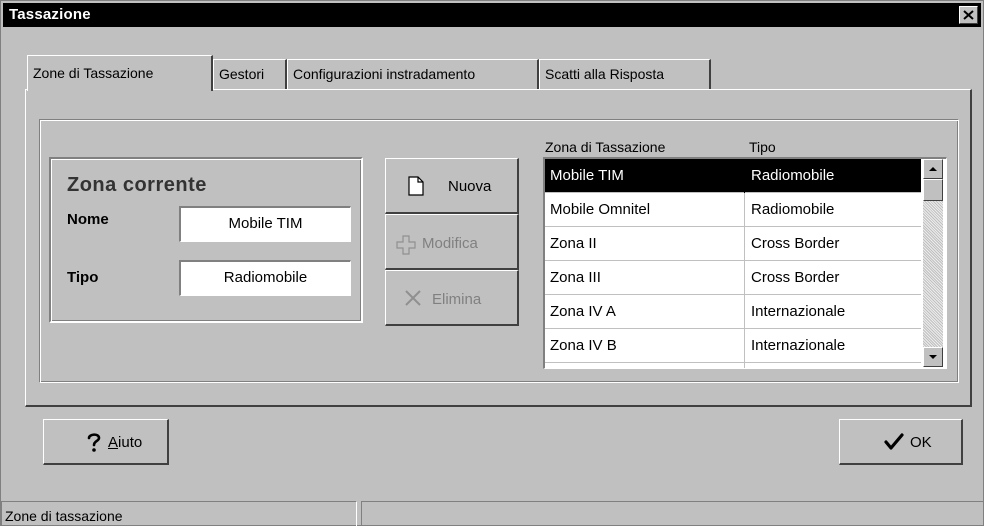  I want to click on tab-label: Gestori, so click(242, 74).